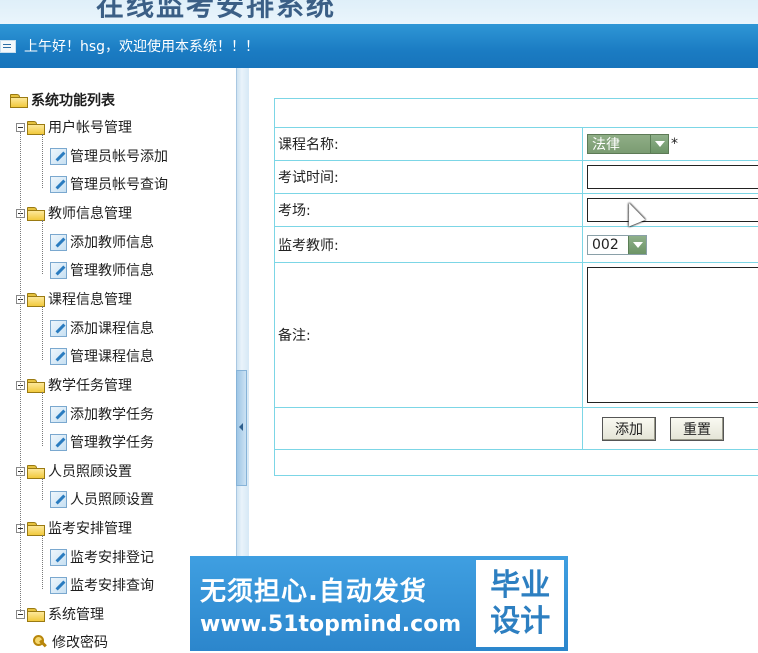  What do you see at coordinates (112, 271) in the screenshot?
I see `tree-item-label: 管理教师信息` at bounding box center [112, 271].